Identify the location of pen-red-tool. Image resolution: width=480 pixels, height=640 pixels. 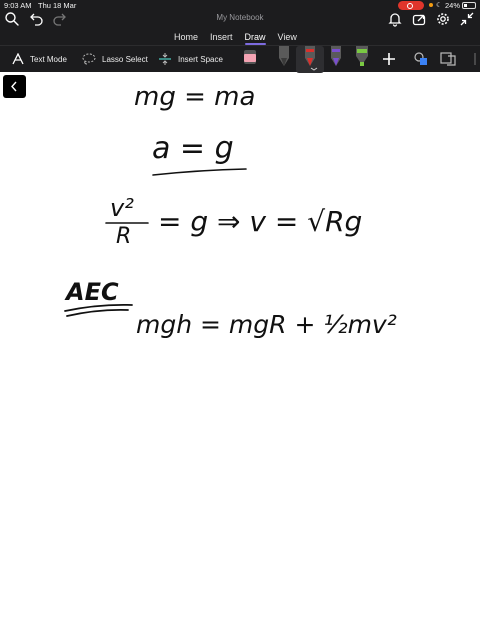
(310, 59).